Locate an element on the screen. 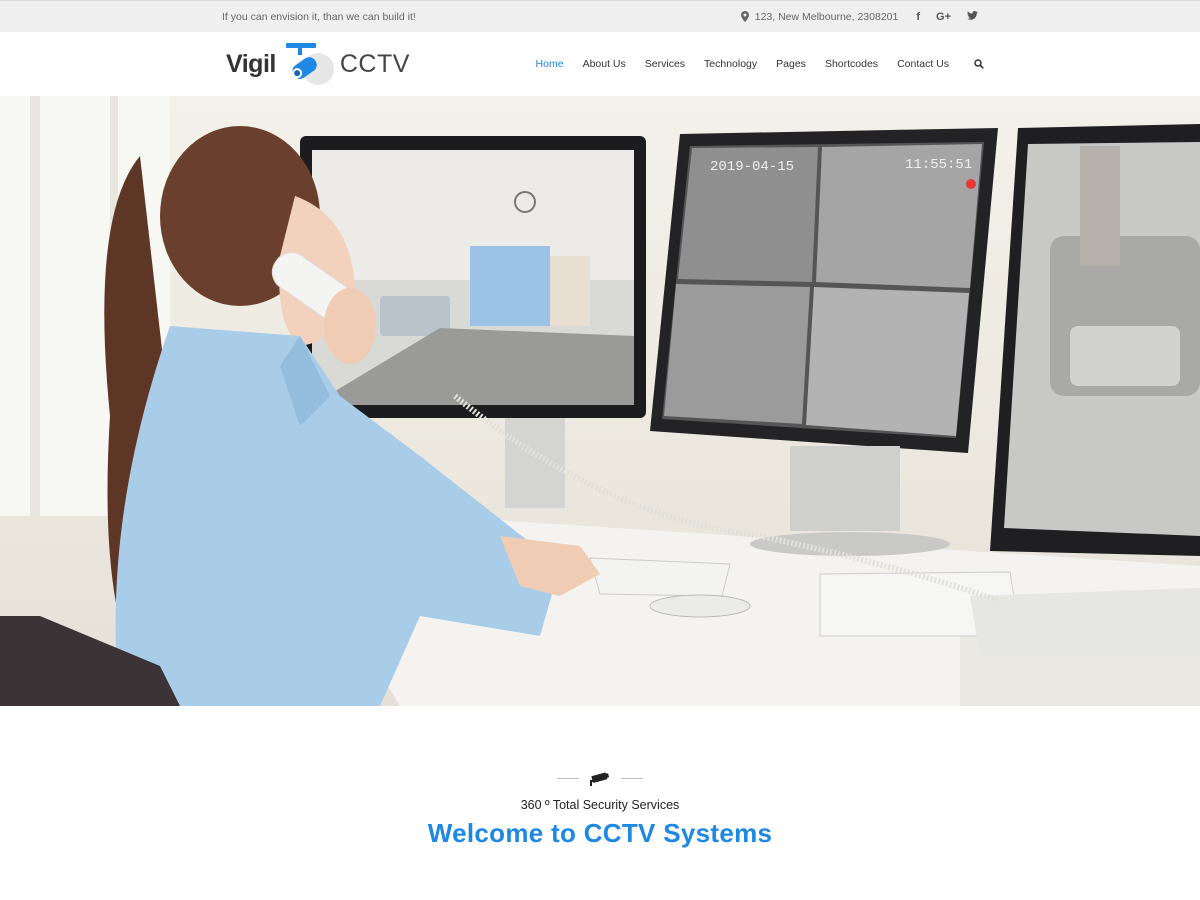 This screenshot has width=1200, height=900. divider-line-left is located at coordinates (568, 778).